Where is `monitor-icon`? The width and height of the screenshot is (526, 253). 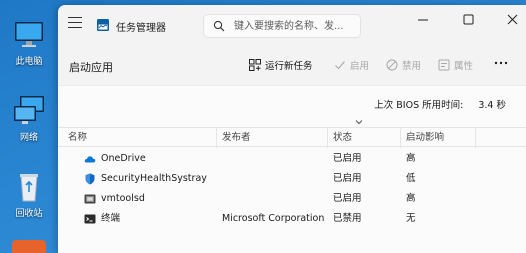 monitor-icon is located at coordinates (29, 35).